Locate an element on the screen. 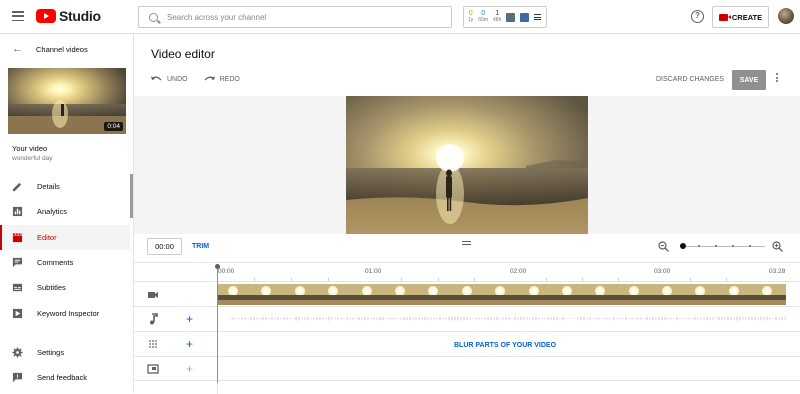 Image resolution: width=800 pixels, height=394 pixels. pencil-icon is located at coordinates (17, 186).